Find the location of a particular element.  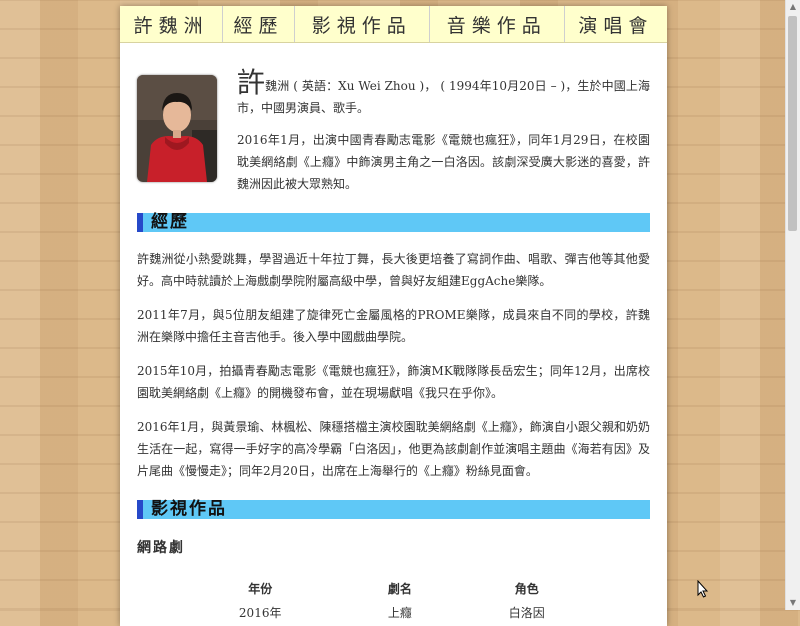

cell-title: 上癮 is located at coordinates (399, 613).